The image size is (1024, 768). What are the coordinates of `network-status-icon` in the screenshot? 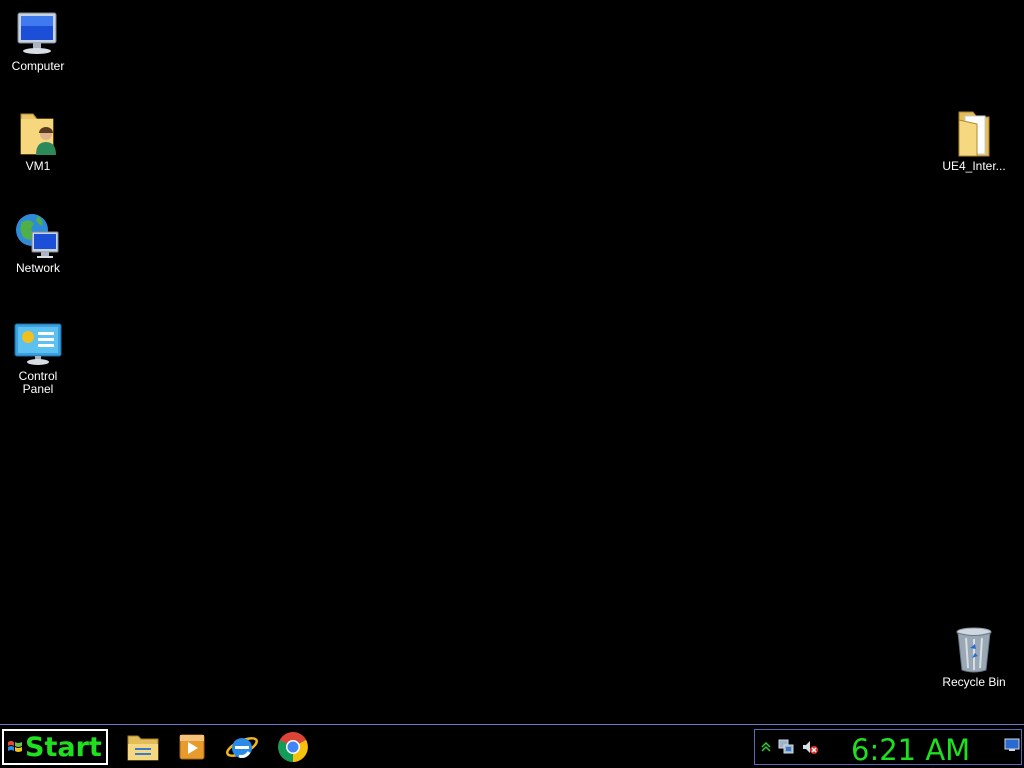 It's located at (786, 747).